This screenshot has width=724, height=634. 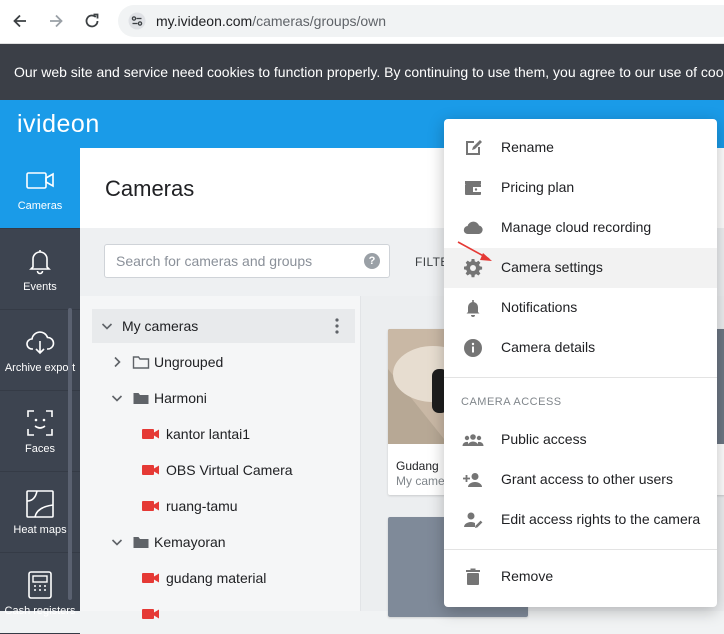 I want to click on nav-label: Events, so click(x=40, y=287).